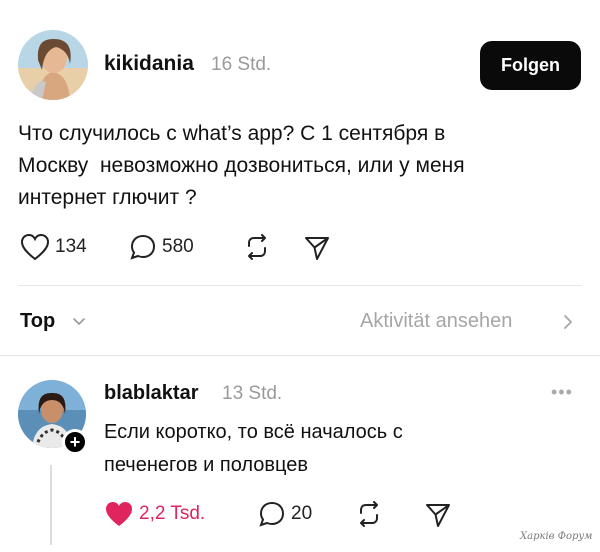 This screenshot has width=600, height=552. What do you see at coordinates (53, 65) in the screenshot?
I see `post-avatar` at bounding box center [53, 65].